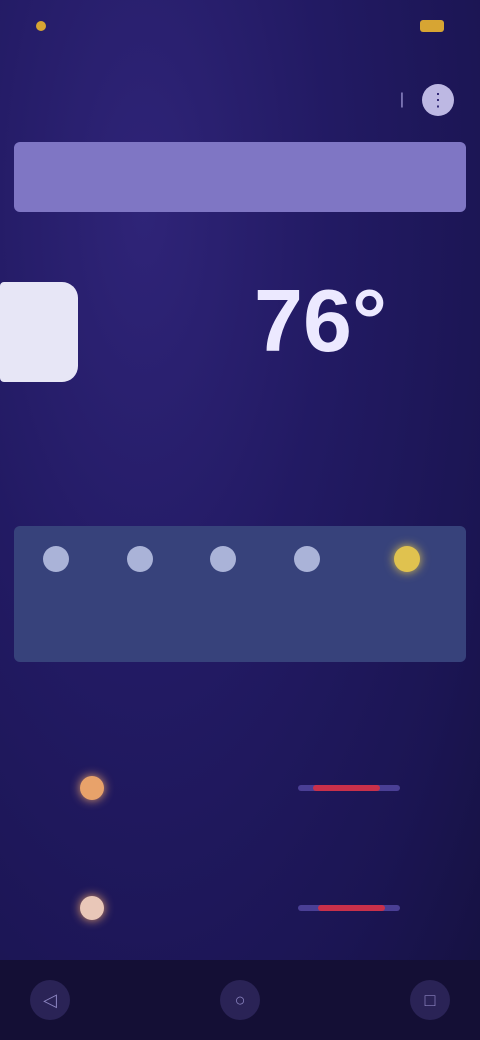 The image size is (480, 1040). What do you see at coordinates (41, 26) in the screenshot?
I see `notification-dot-icon` at bounding box center [41, 26].